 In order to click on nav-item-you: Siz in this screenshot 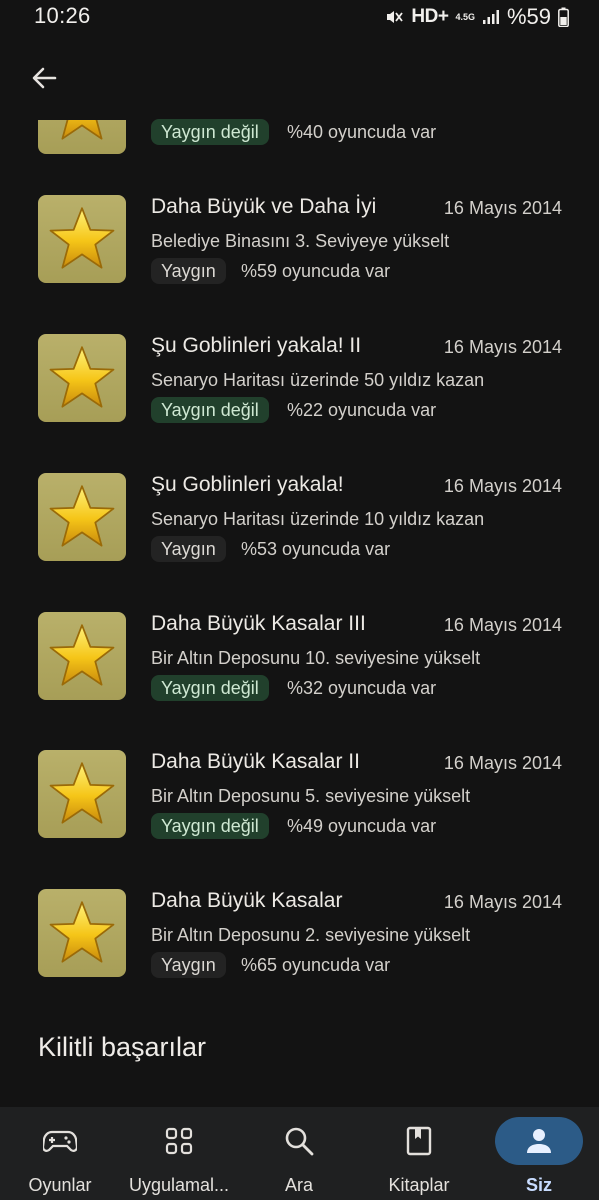, I will do `click(539, 1153)`.